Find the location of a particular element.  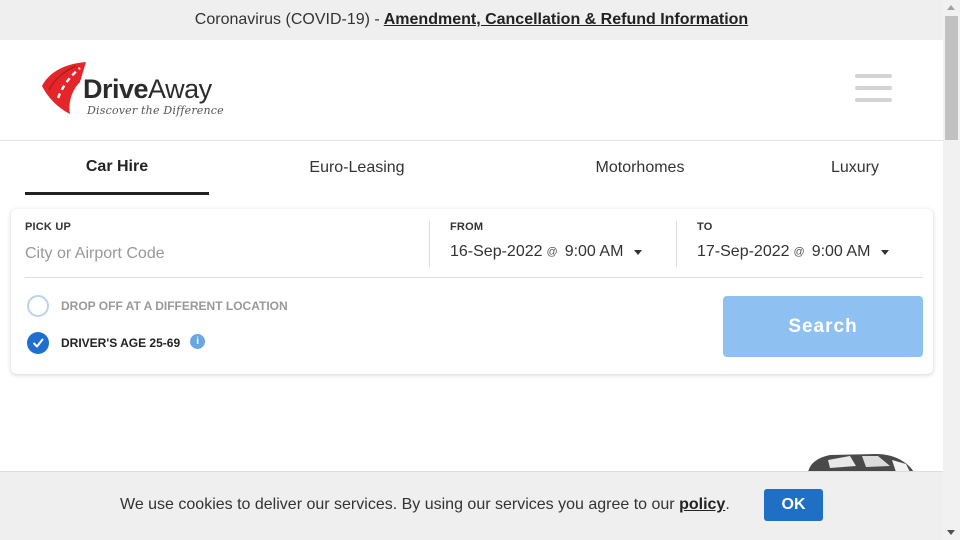

checkmark-icon is located at coordinates (38, 343).